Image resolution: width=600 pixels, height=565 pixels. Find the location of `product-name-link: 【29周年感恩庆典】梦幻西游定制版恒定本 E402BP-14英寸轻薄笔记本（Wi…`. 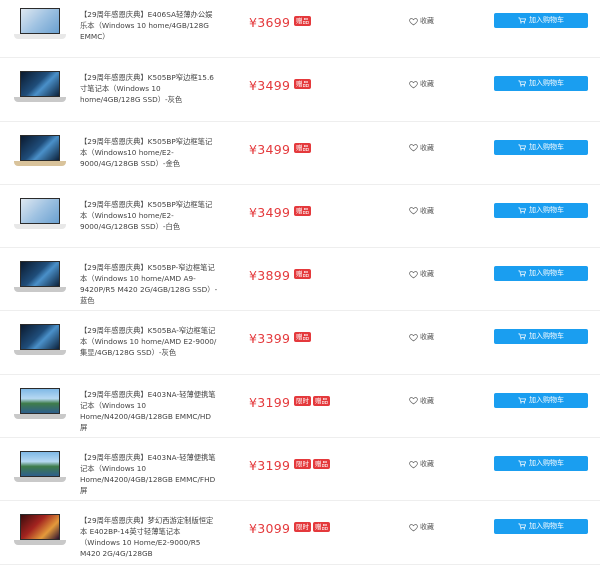

product-name-link: 【29周年感恩庆典】梦幻西游定制版恒定本 E402BP-14英寸轻薄笔记本（Wi… is located at coordinates (149, 537).